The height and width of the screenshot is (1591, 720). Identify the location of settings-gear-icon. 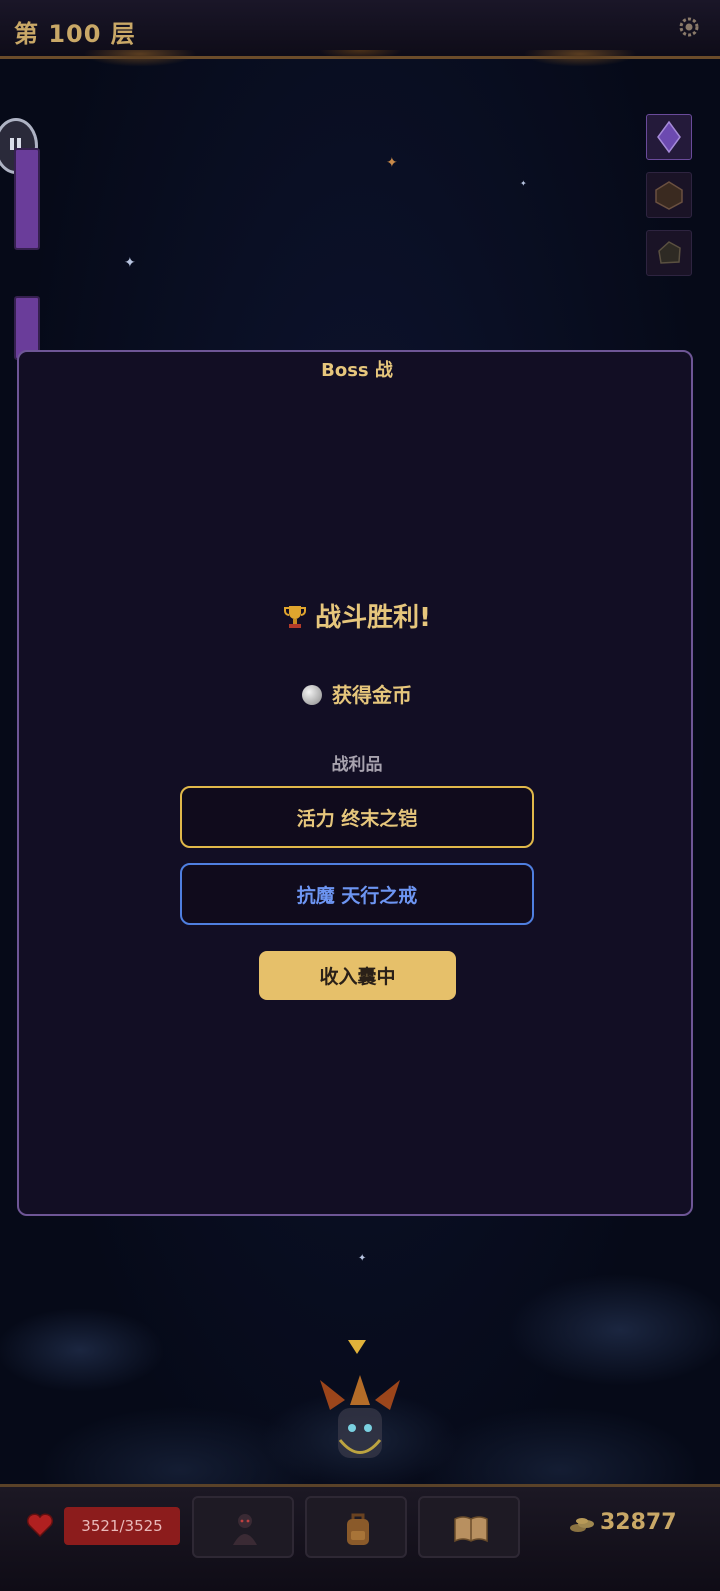
(689, 27).